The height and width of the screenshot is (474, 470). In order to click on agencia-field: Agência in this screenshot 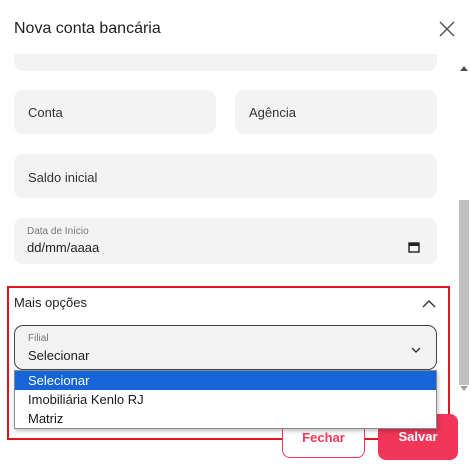, I will do `click(336, 112)`.